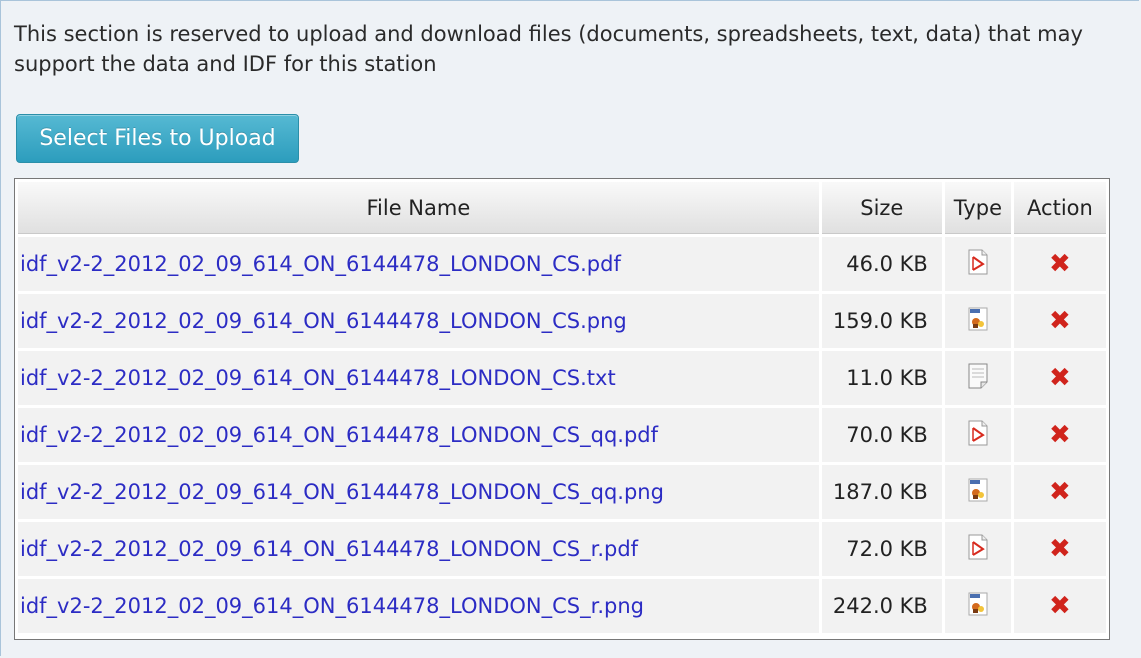 The image size is (1141, 658). What do you see at coordinates (881, 492) in the screenshot?
I see `file-size-cell: 187.0 KB` at bounding box center [881, 492].